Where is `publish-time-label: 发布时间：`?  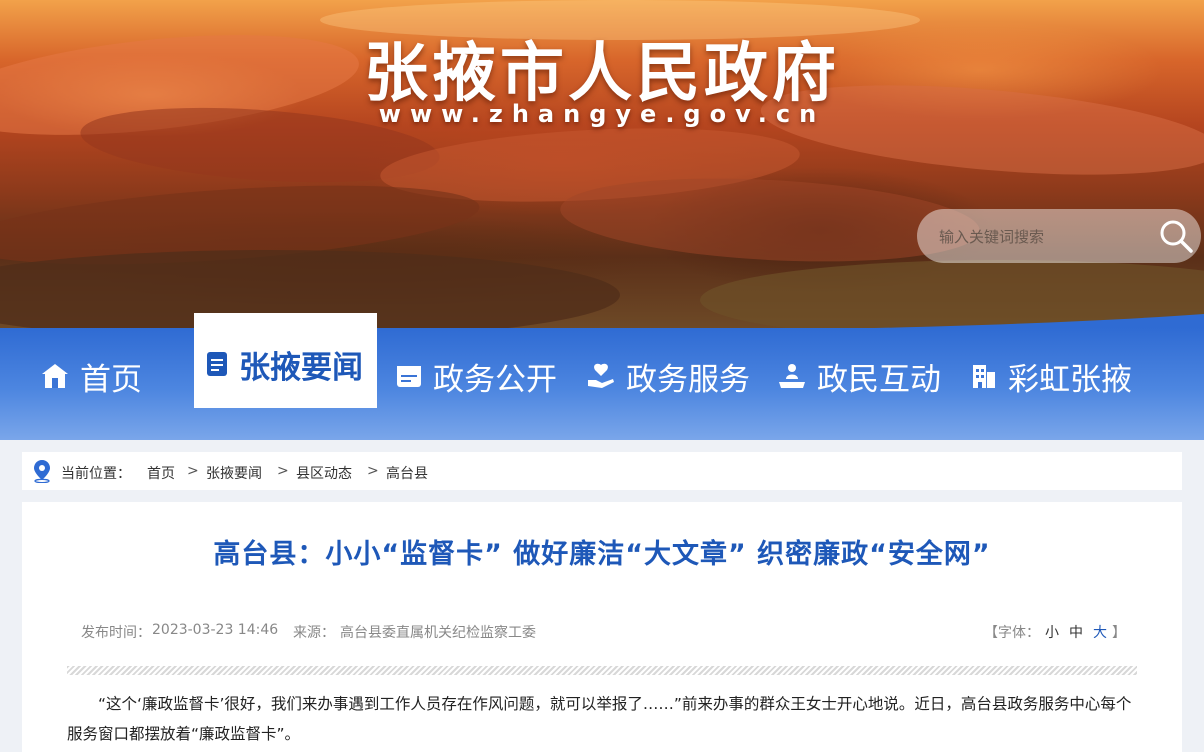 publish-time-label: 发布时间： is located at coordinates (116, 633).